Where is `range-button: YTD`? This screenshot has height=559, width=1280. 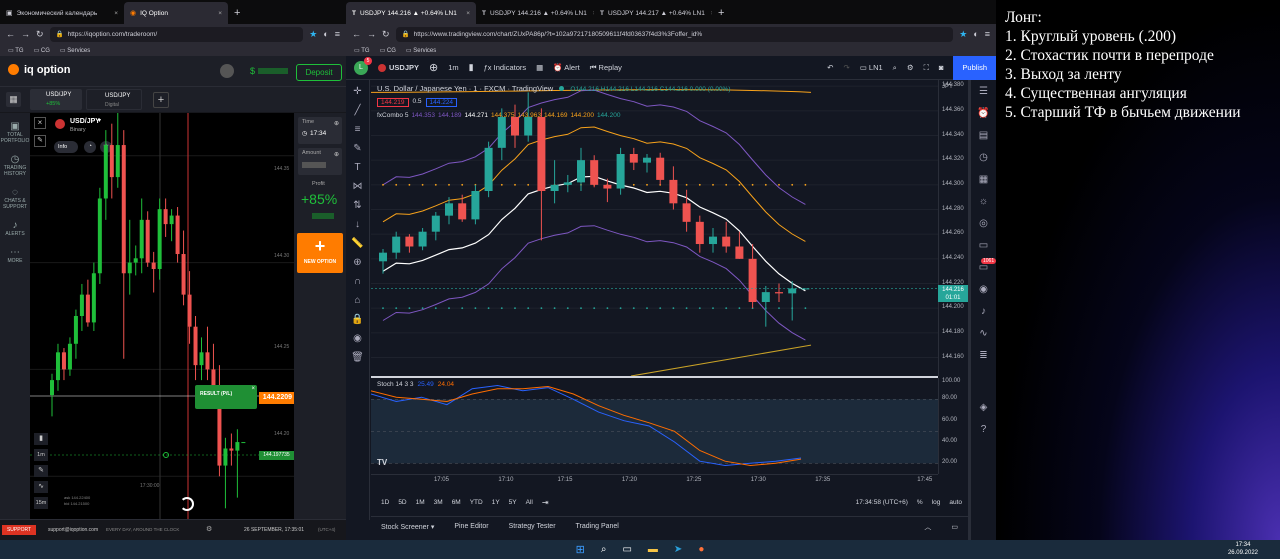
range-button: YTD is located at coordinates (476, 502).